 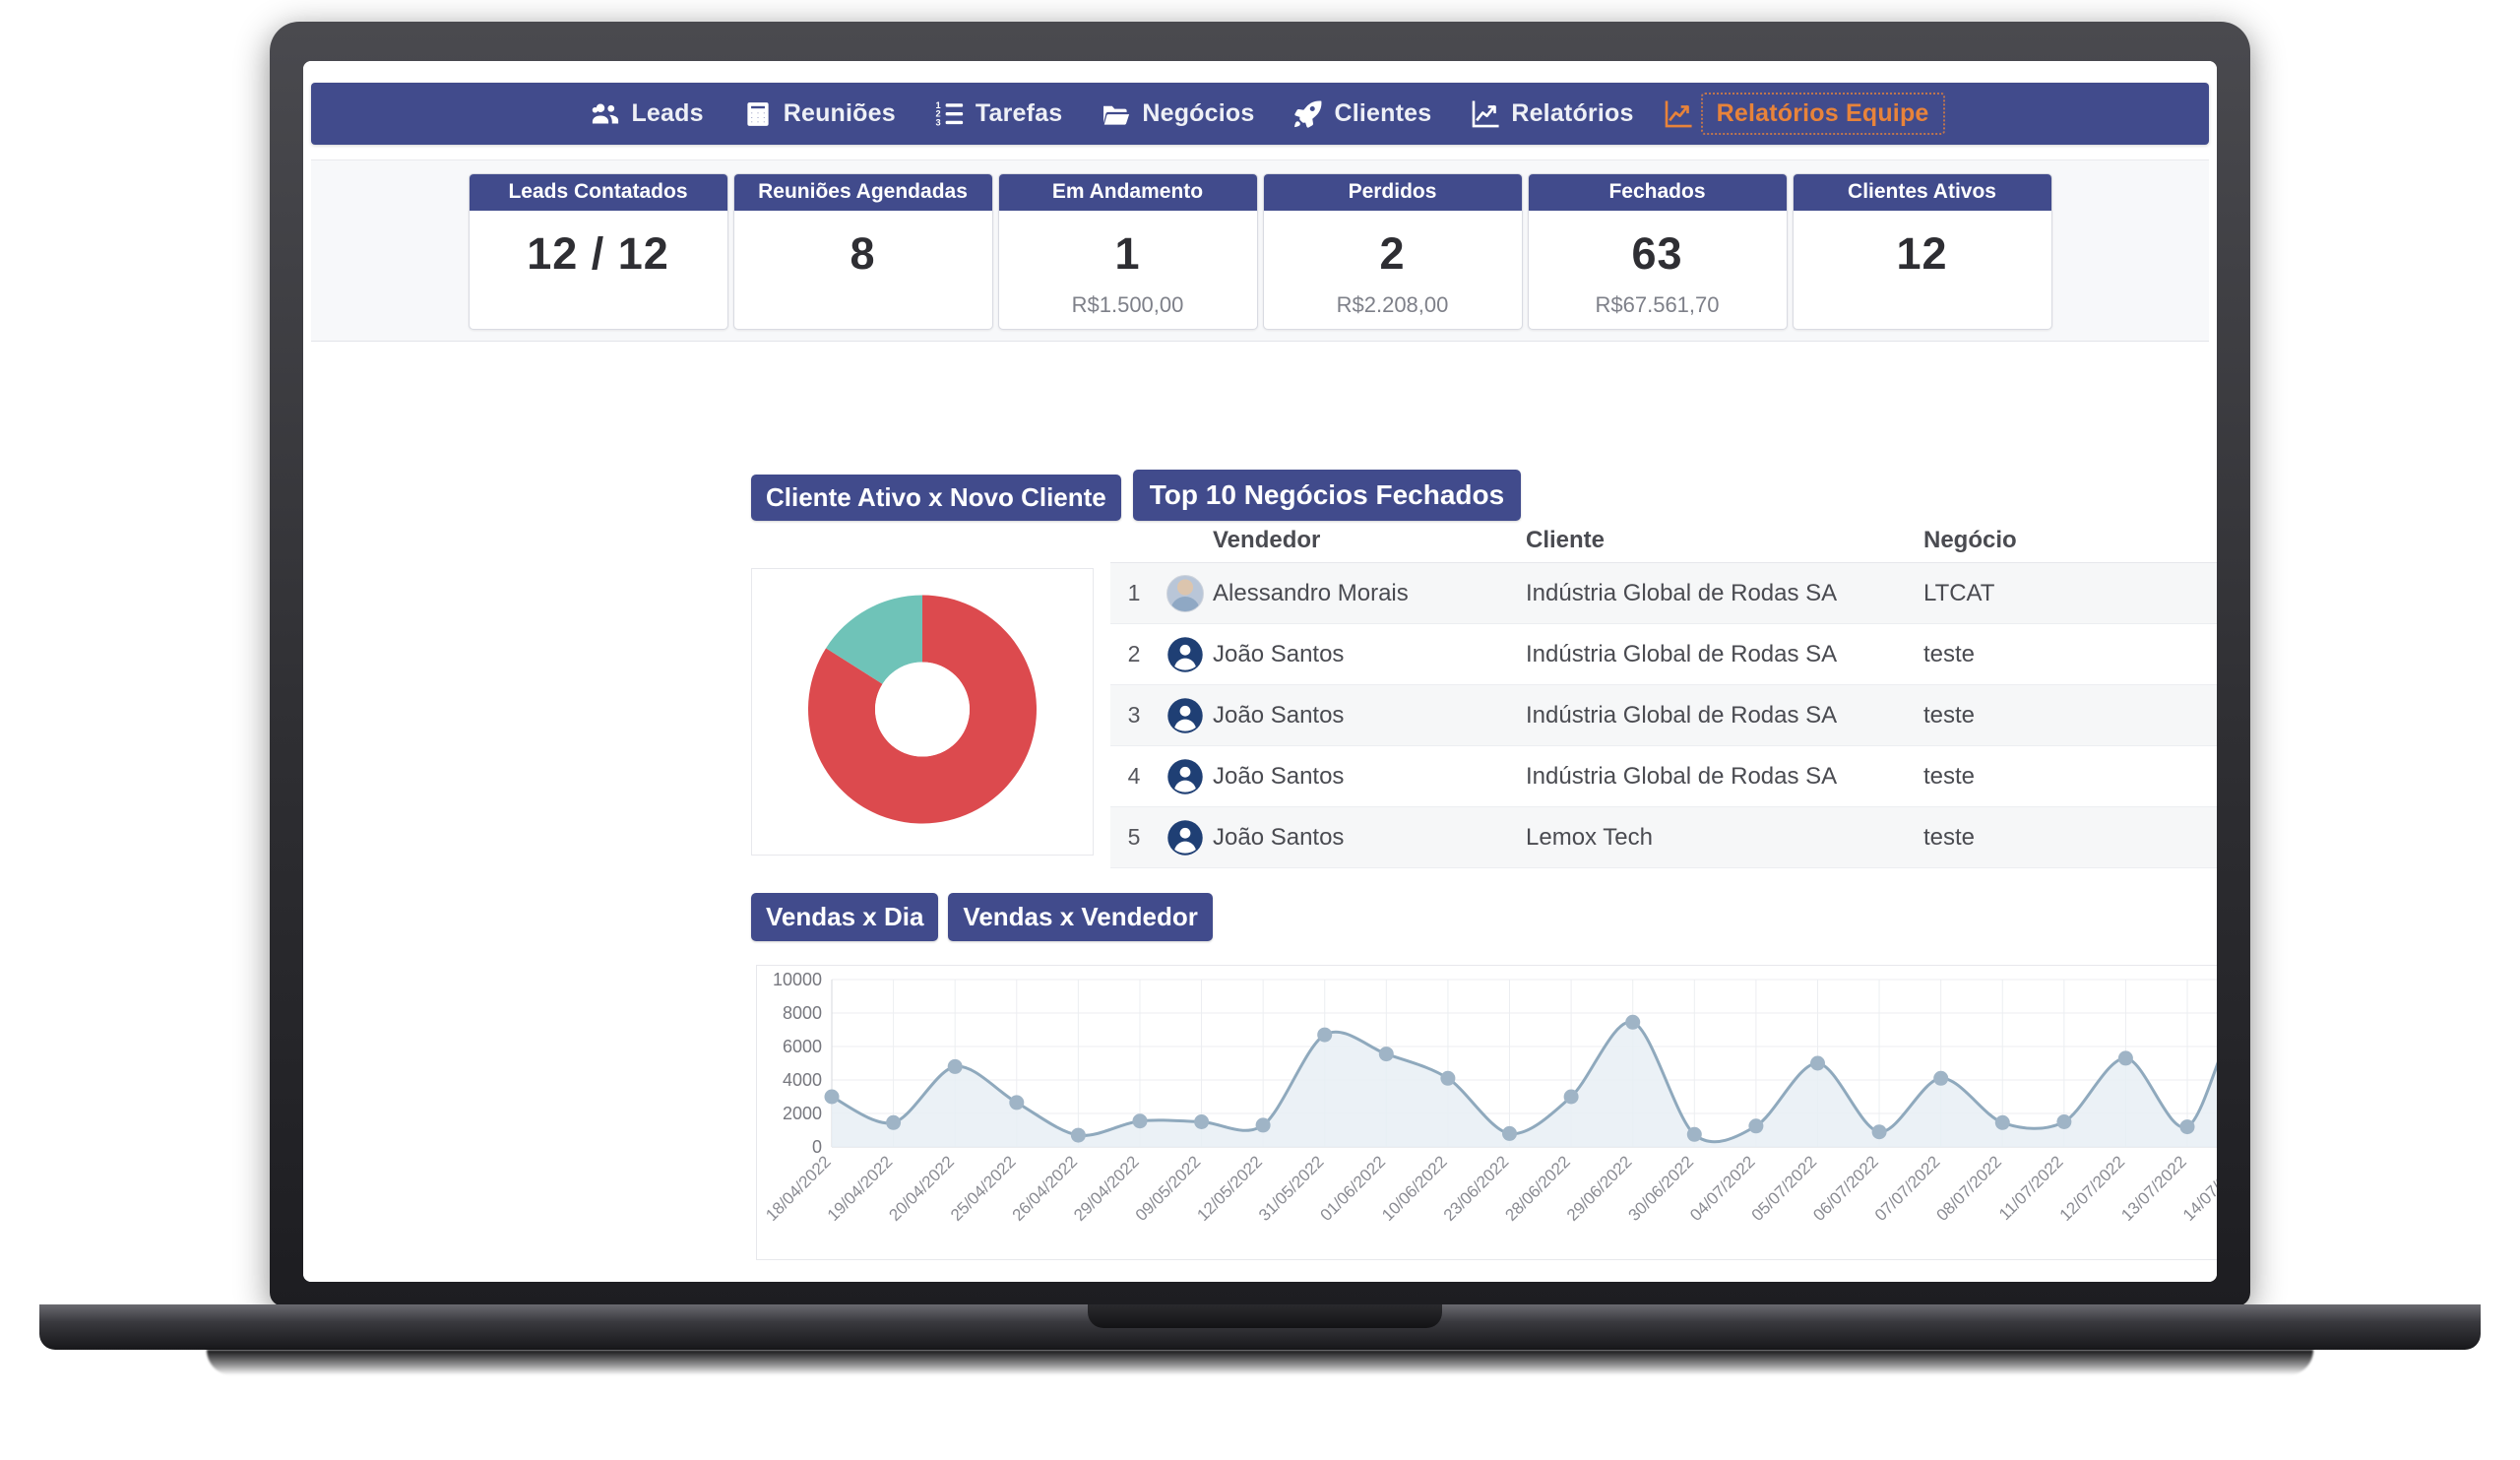 What do you see at coordinates (1476, 1188) in the screenshot?
I see `svg-text: 23/06/2022` at bounding box center [1476, 1188].